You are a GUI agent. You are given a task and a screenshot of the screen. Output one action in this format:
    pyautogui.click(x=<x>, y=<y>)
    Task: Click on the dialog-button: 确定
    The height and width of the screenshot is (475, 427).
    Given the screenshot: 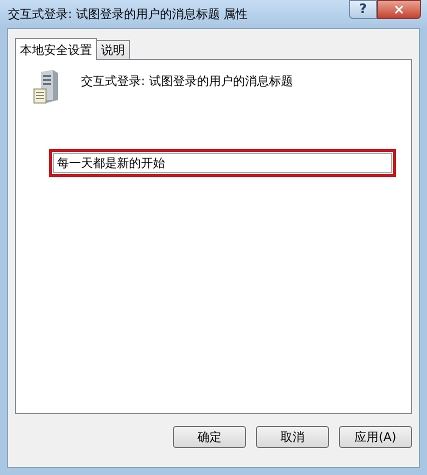 What is the action you would take?
    pyautogui.click(x=209, y=437)
    